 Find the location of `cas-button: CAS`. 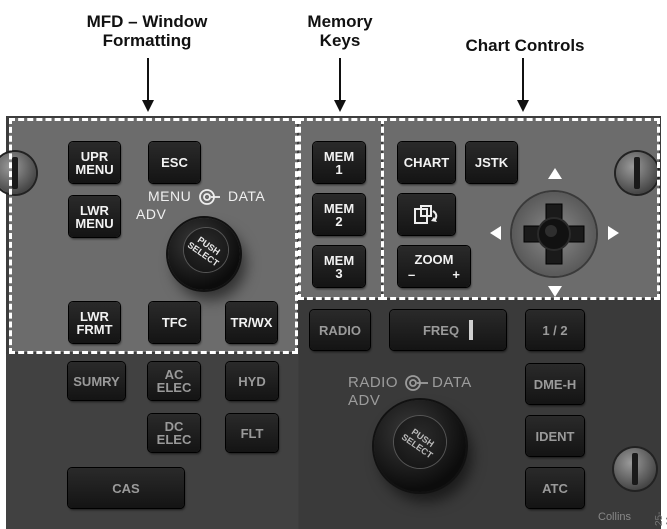

cas-button: CAS is located at coordinates (126, 488).